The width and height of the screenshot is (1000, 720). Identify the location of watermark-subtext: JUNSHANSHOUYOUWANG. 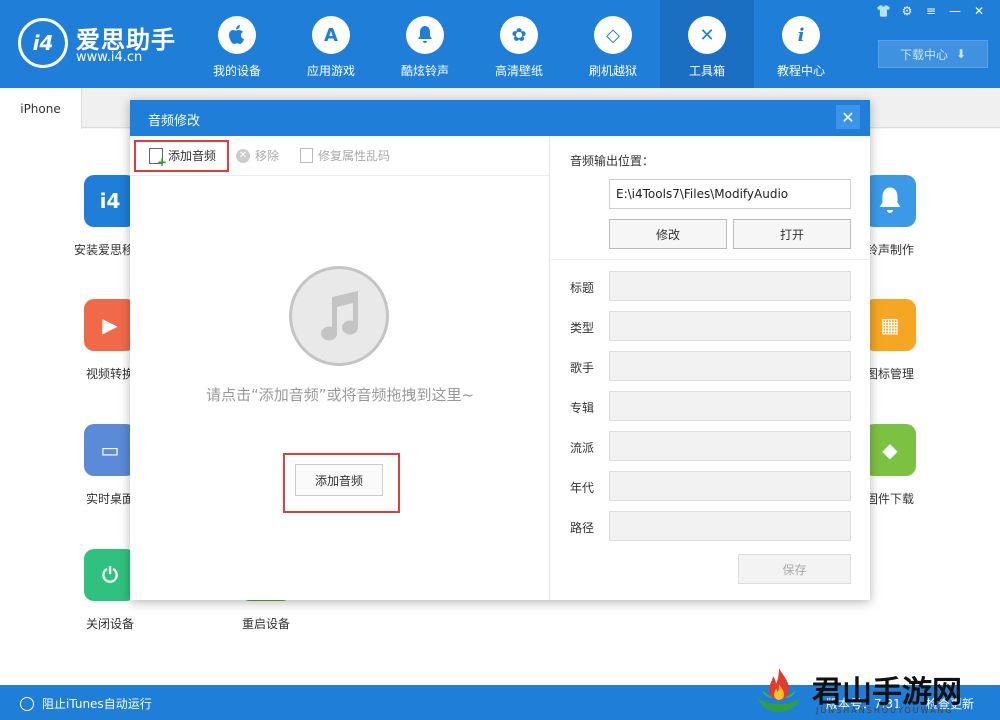
(885, 710).